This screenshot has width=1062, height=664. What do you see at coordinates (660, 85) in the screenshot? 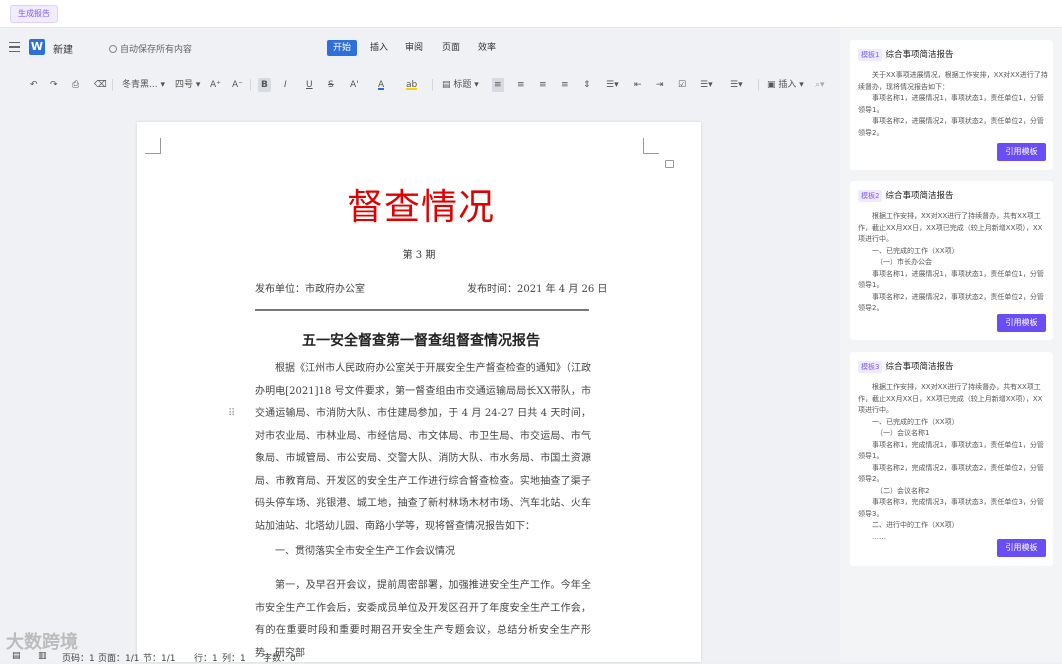
I see `indent-increase-icon: ⇥` at bounding box center [660, 85].